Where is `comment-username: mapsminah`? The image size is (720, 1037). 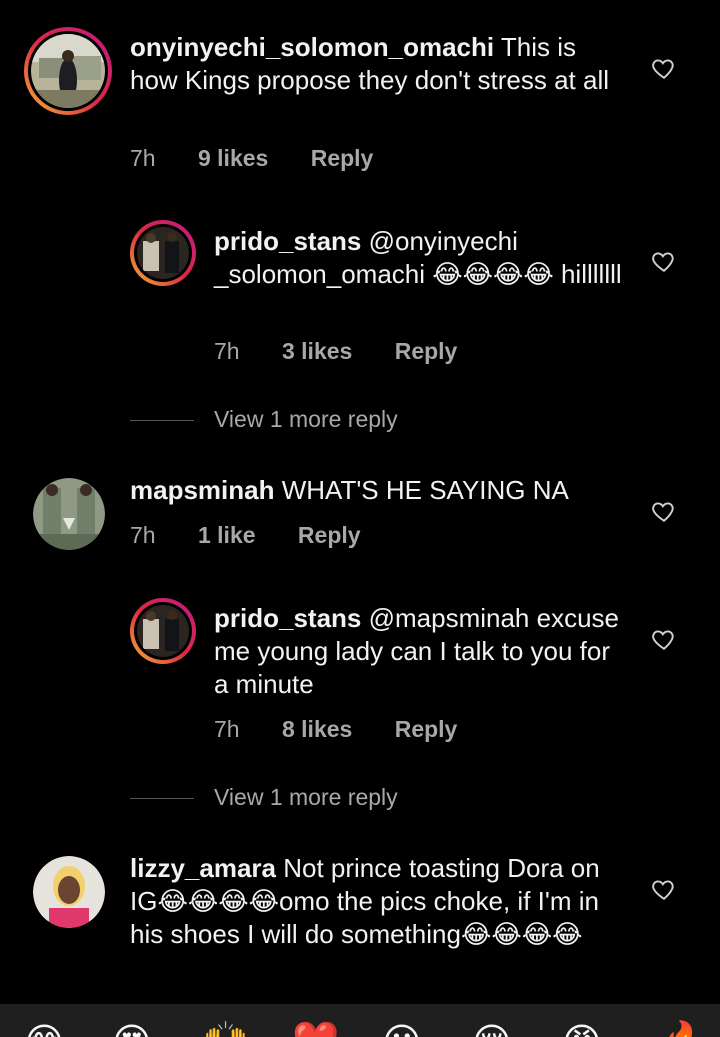
comment-username: mapsminah is located at coordinates (202, 490).